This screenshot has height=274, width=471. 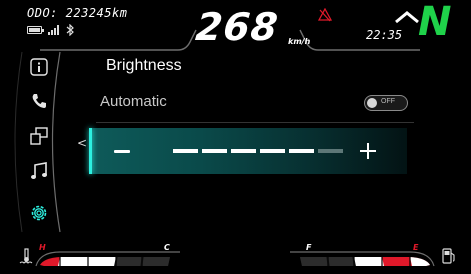 I want to click on phone-icon, so click(x=39, y=101).